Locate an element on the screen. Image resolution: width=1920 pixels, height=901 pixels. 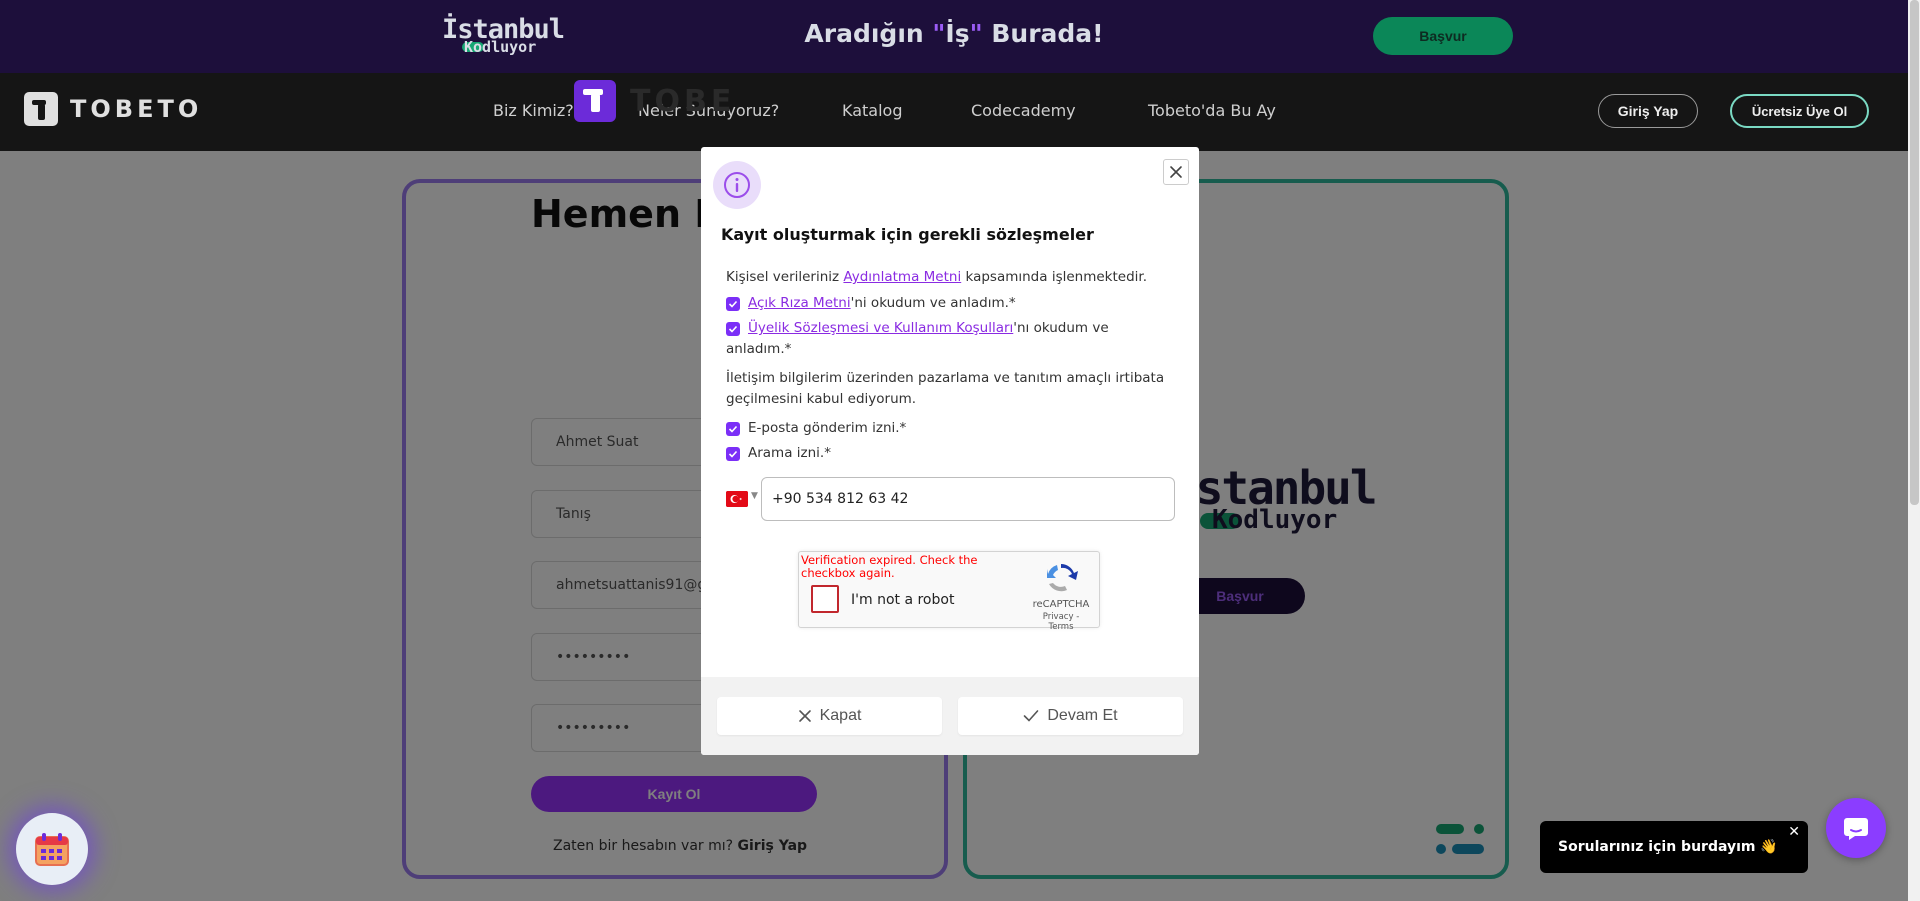
chat-tooltip-close-icon: ✕ is located at coordinates (1794, 832).